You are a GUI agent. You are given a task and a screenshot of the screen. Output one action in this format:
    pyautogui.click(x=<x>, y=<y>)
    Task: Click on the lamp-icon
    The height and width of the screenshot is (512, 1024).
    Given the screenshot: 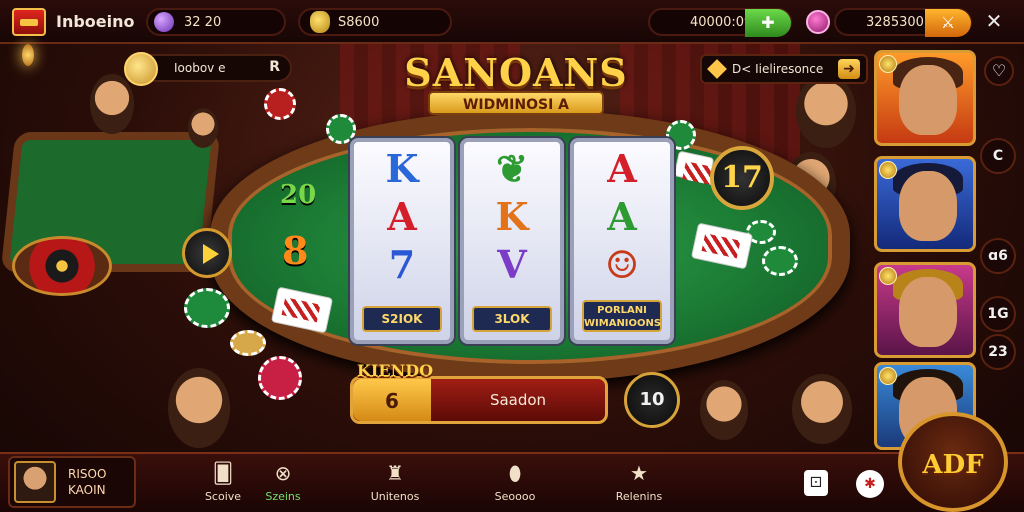 What is the action you would take?
    pyautogui.click(x=28, y=55)
    